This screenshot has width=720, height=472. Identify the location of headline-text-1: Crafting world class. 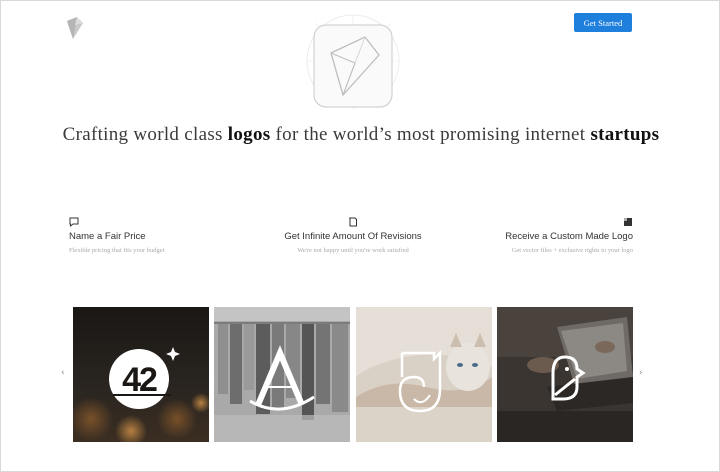
(145, 134).